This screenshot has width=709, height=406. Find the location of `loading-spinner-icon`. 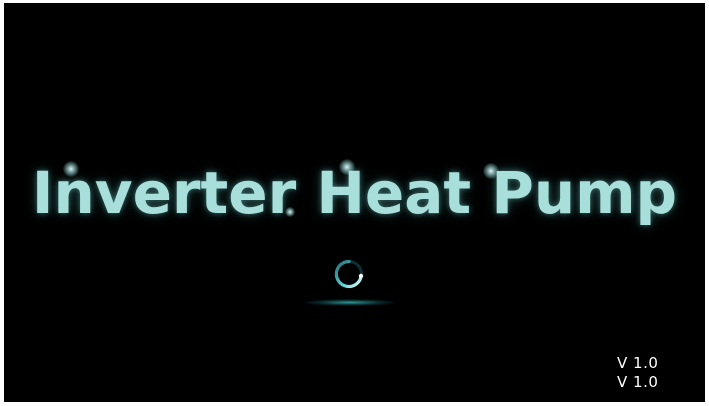

loading-spinner-icon is located at coordinates (349, 274).